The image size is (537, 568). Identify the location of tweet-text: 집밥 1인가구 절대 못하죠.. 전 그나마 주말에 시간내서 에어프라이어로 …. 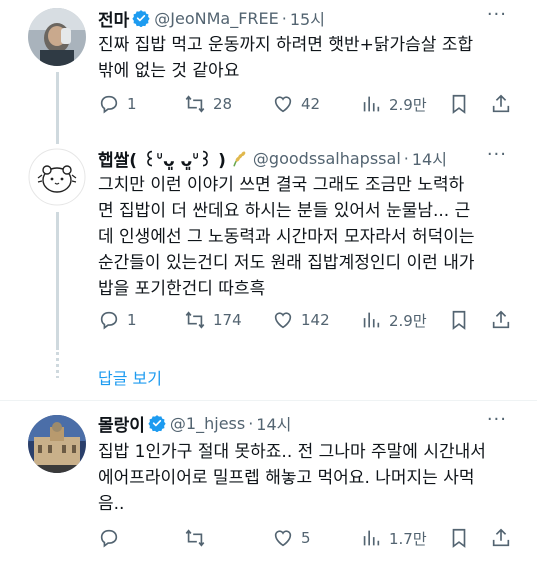
(292, 478).